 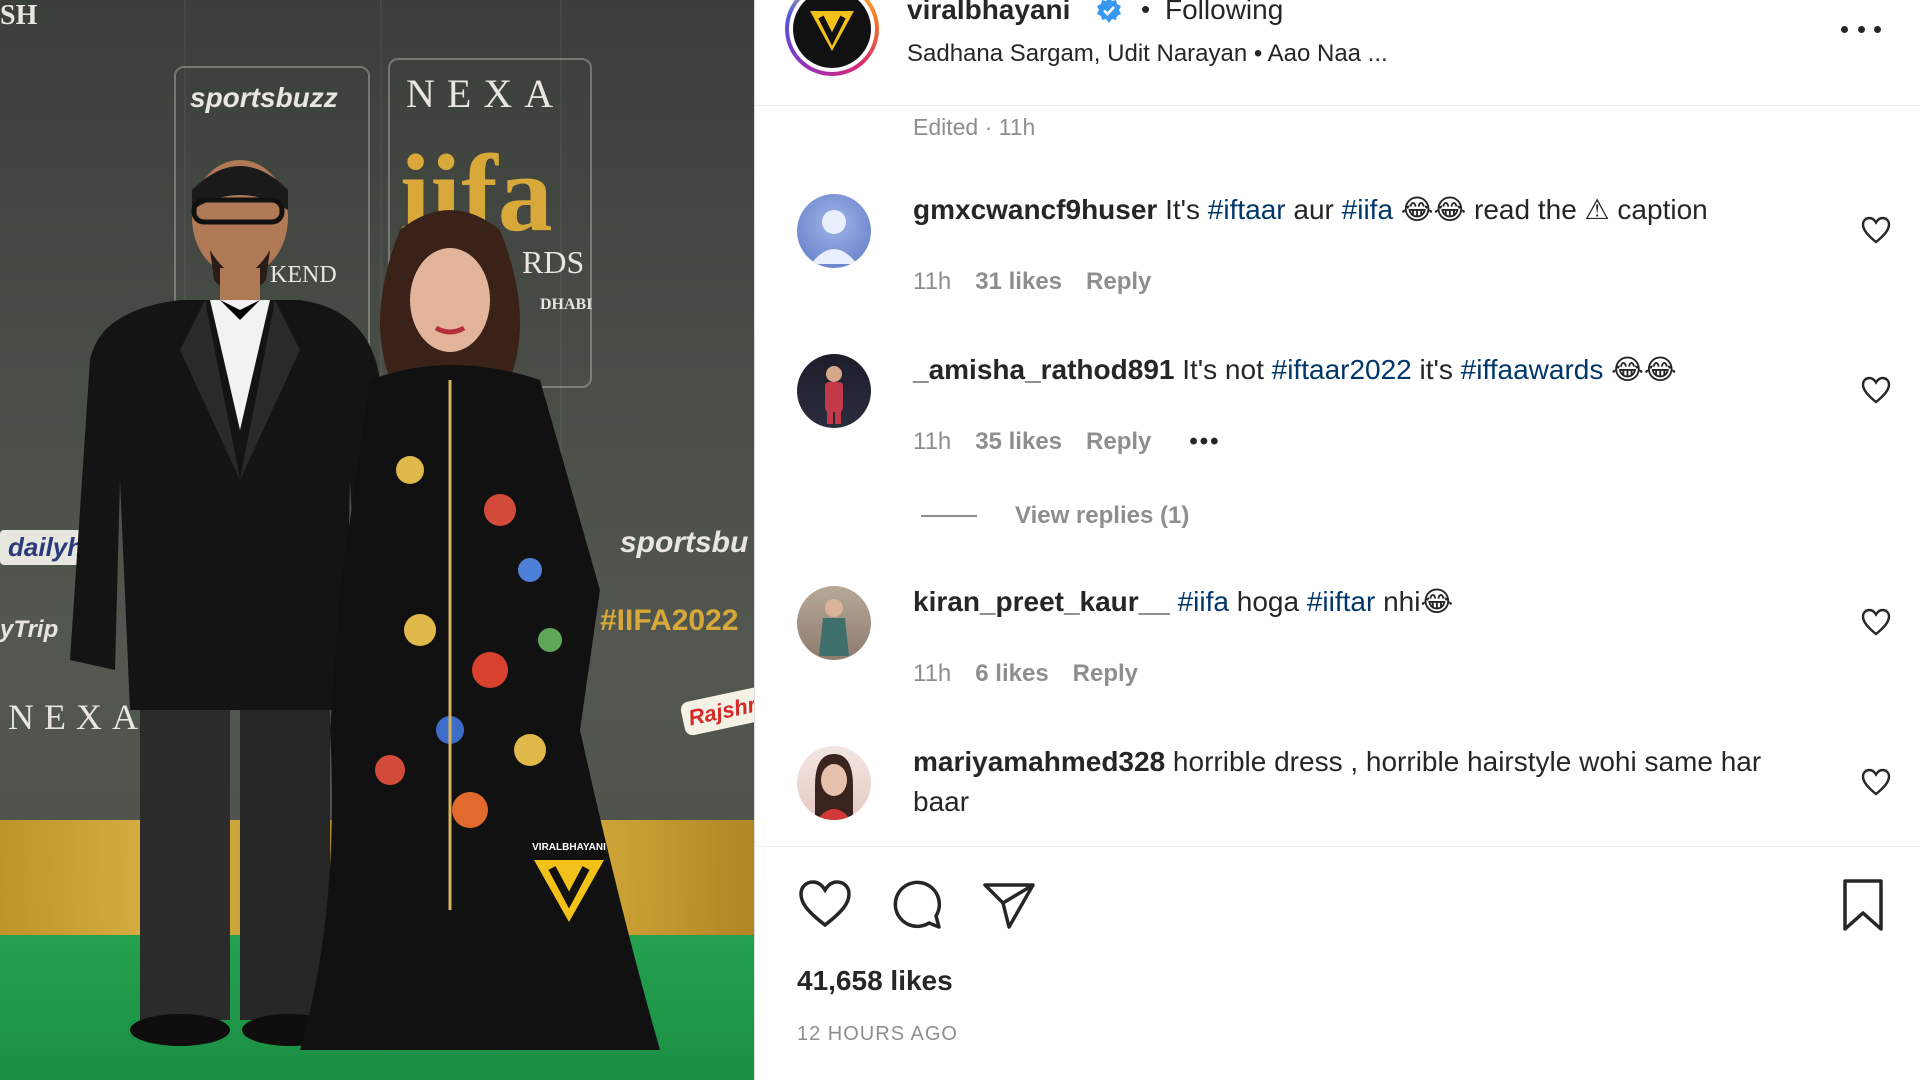 What do you see at coordinates (1313, 209) in the screenshot?
I see `comment-text-part: aur` at bounding box center [1313, 209].